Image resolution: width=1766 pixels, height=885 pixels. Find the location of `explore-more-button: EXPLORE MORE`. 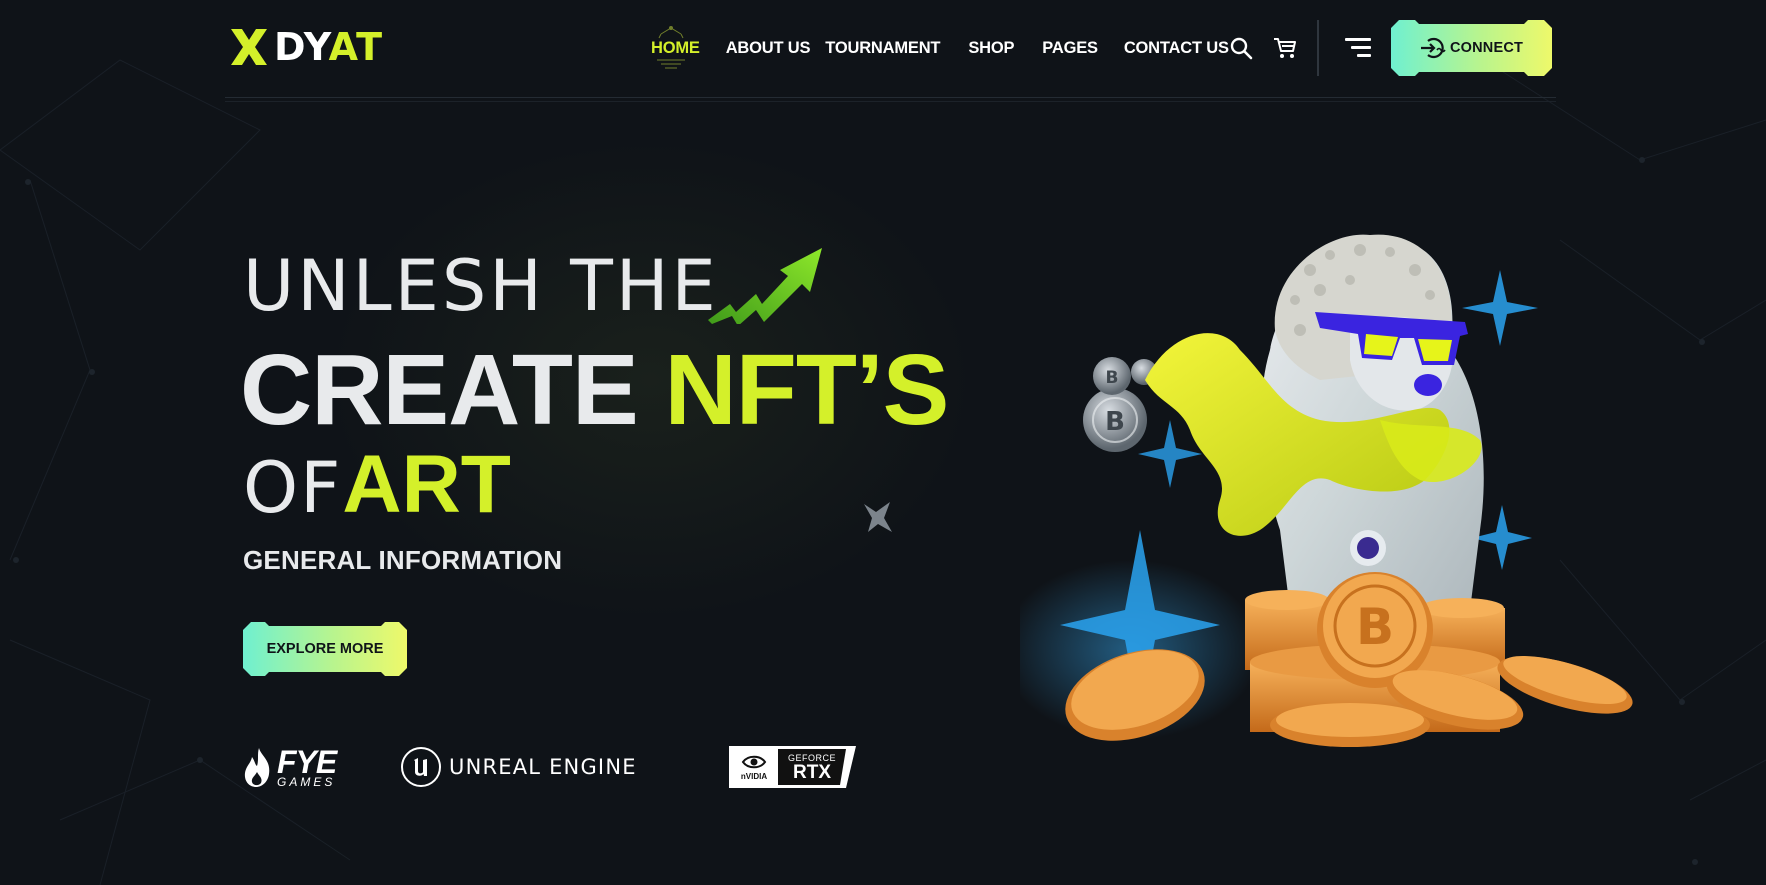

explore-more-button: EXPLORE MORE is located at coordinates (325, 649).